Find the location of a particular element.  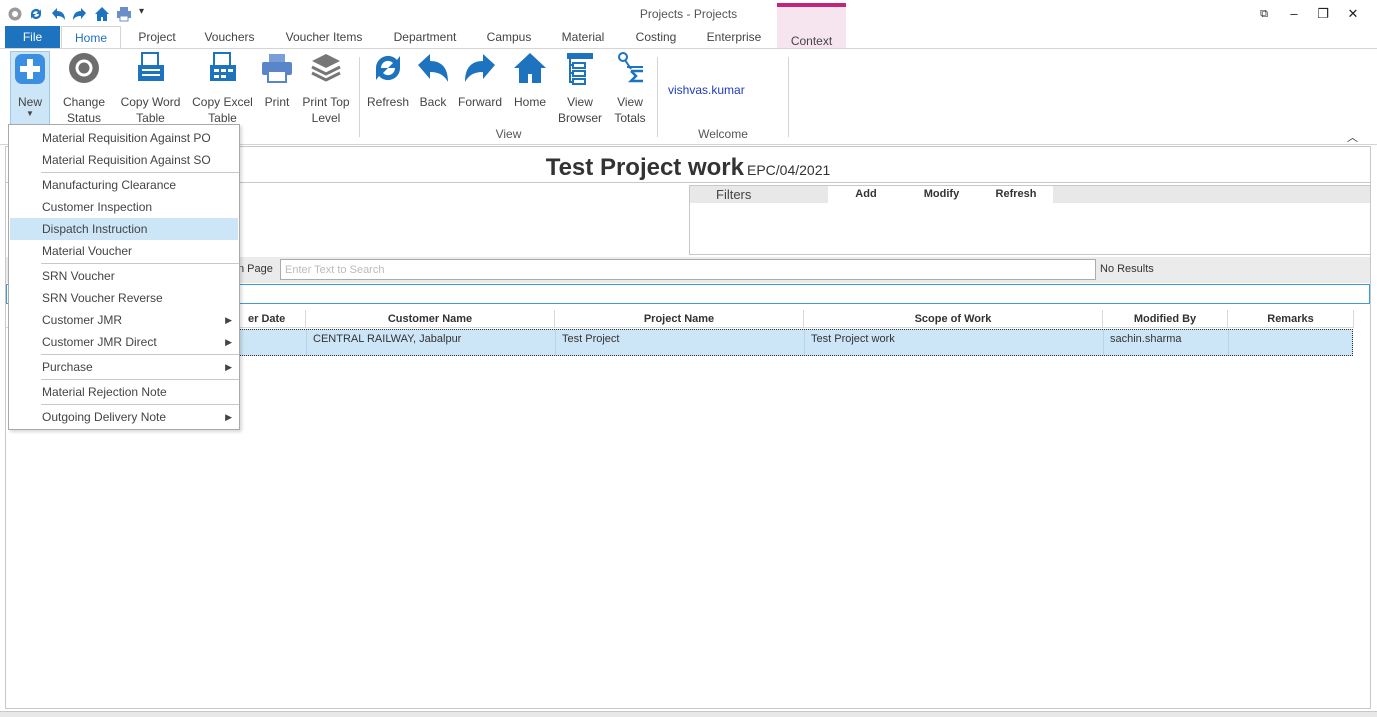

search-label: n Page is located at coordinates (255, 269).